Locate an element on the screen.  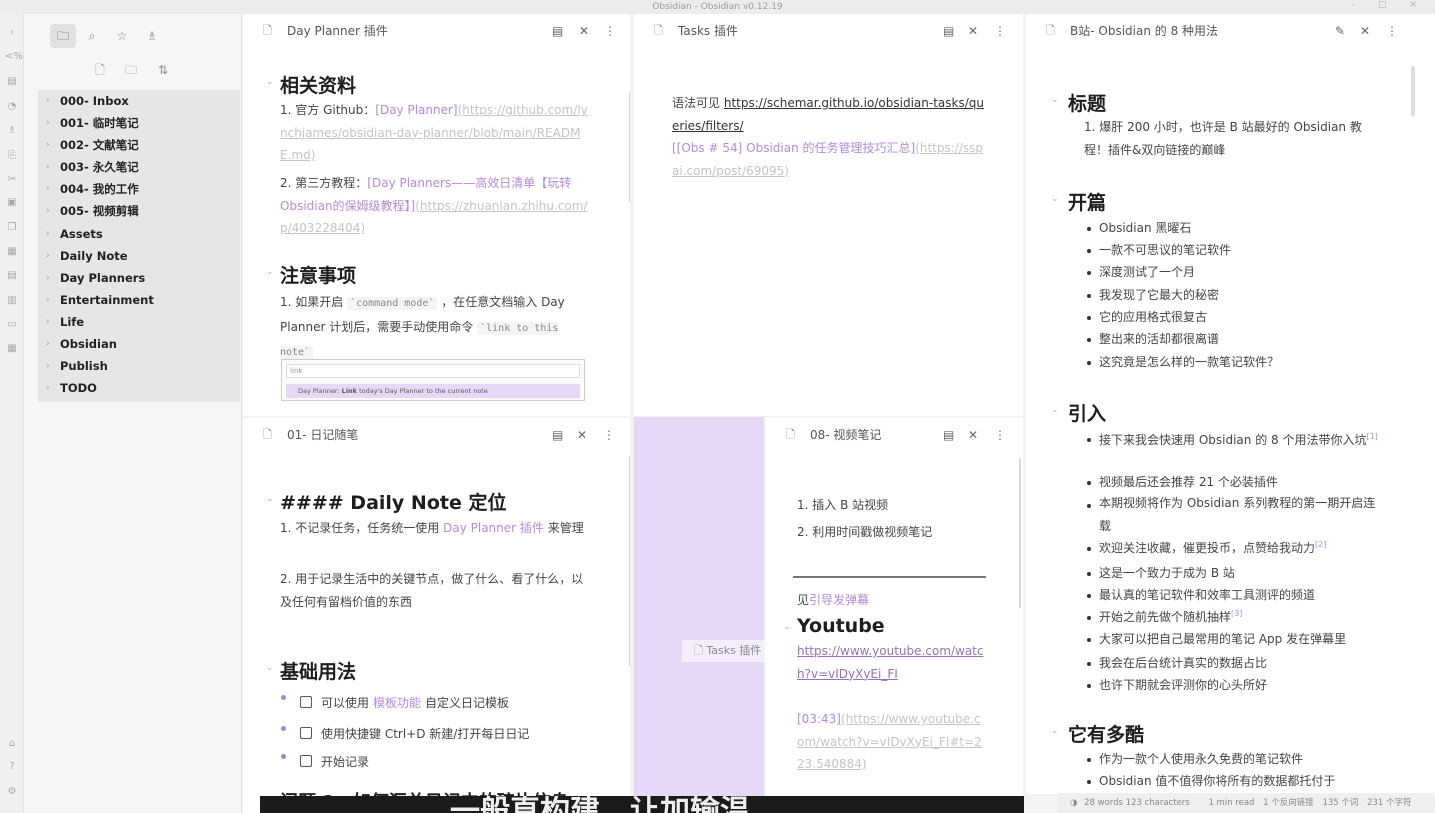
footnote-ref: [1] is located at coordinates (1371, 436).